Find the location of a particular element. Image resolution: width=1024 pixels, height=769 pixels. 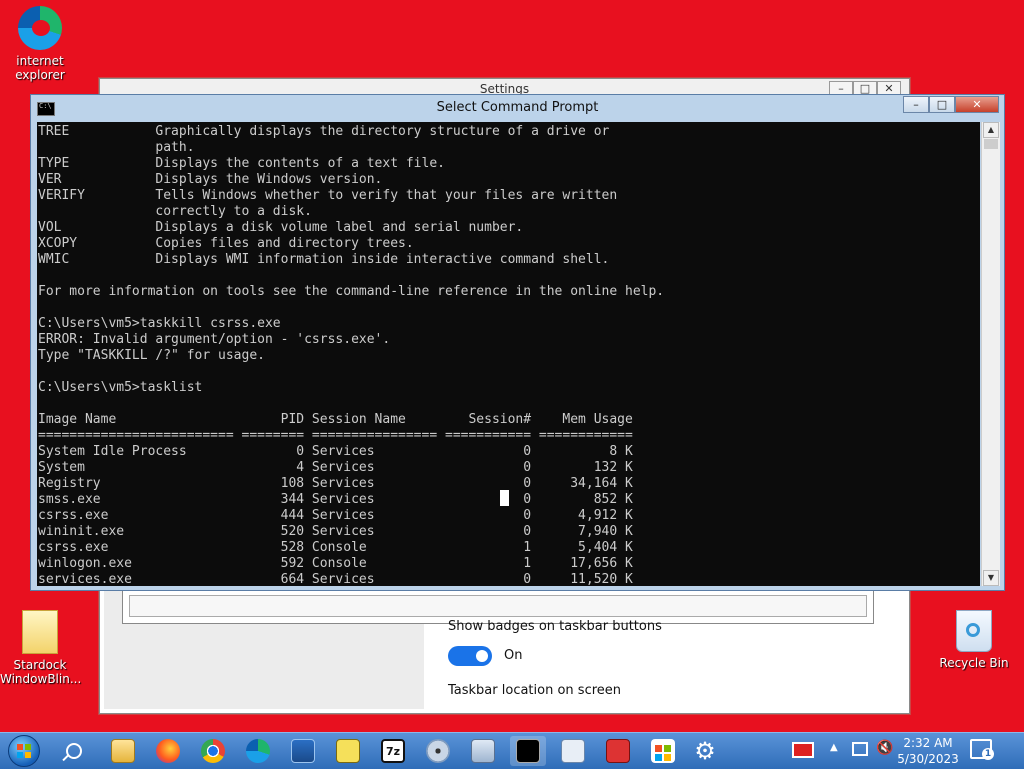

taskbar-search is located at coordinates (74, 751).